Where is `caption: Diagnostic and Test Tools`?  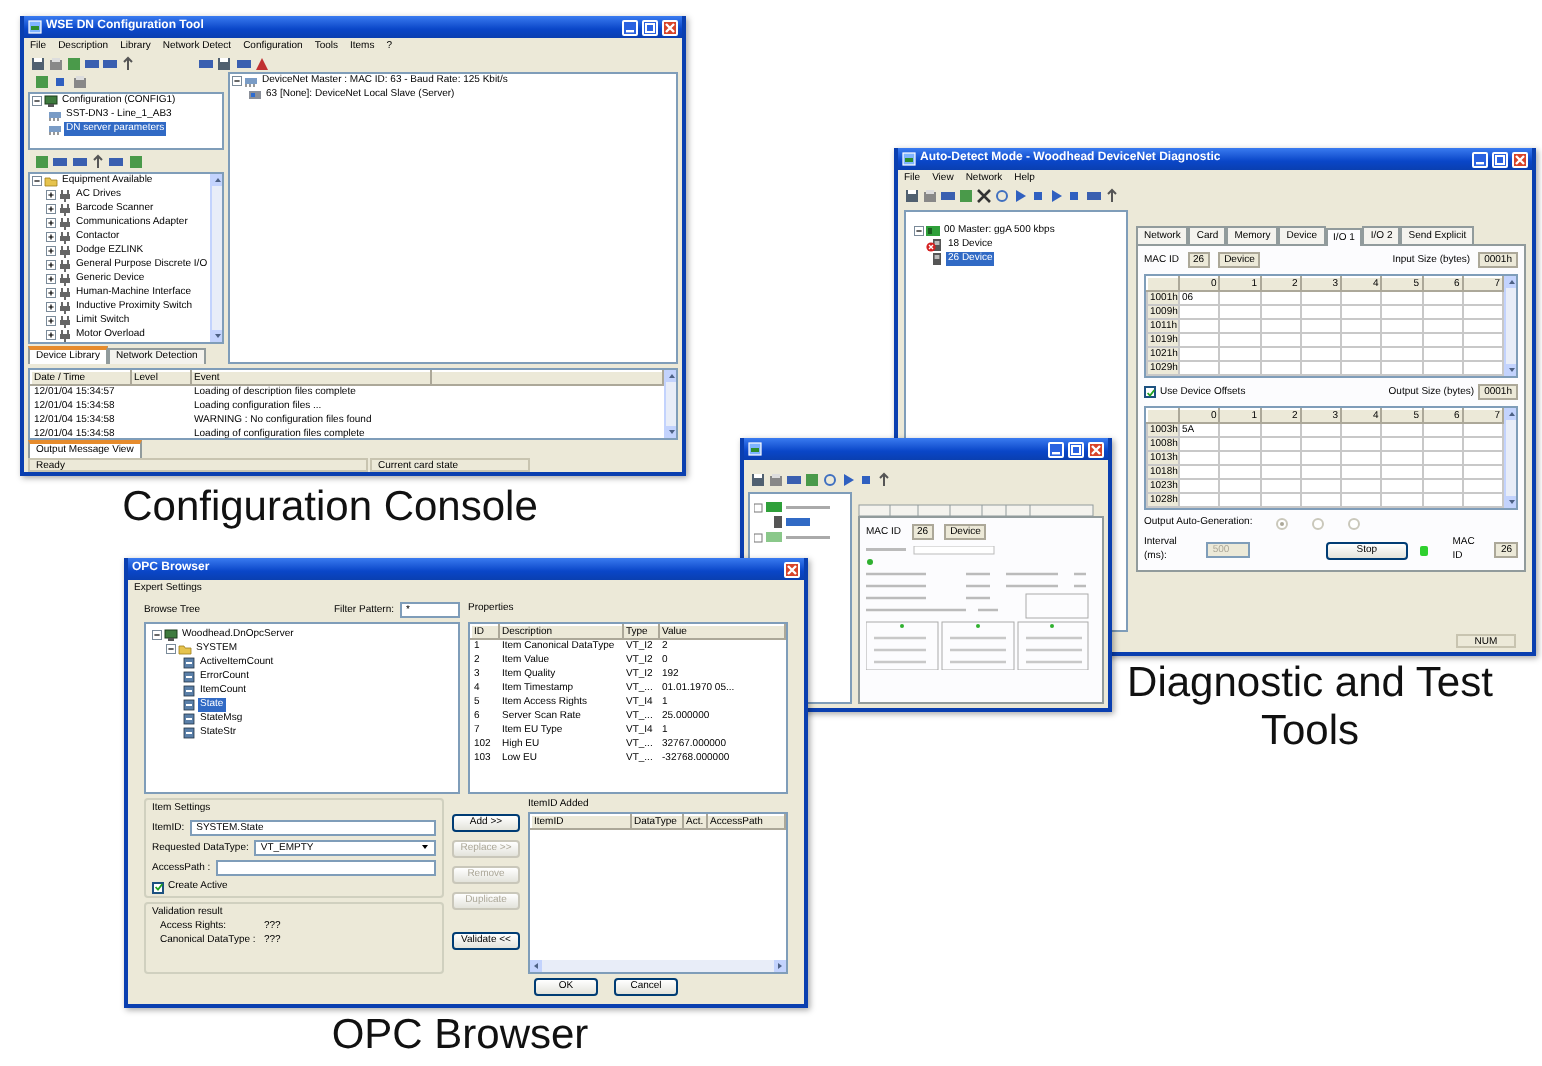
caption: Diagnostic and Test Tools is located at coordinates (1310, 708).